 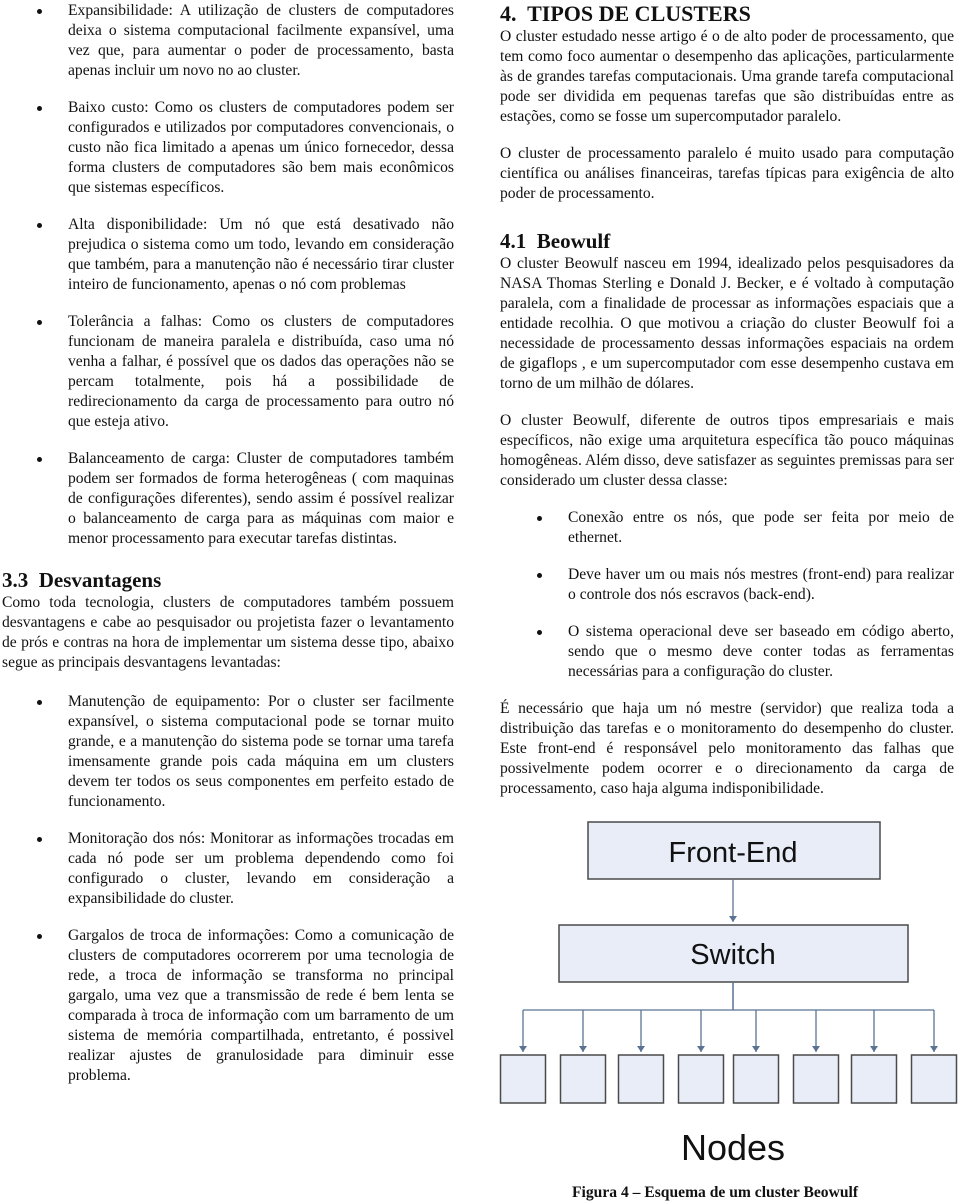 What do you see at coordinates (733, 1147) in the screenshot?
I see `nodes-label: Nodes` at bounding box center [733, 1147].